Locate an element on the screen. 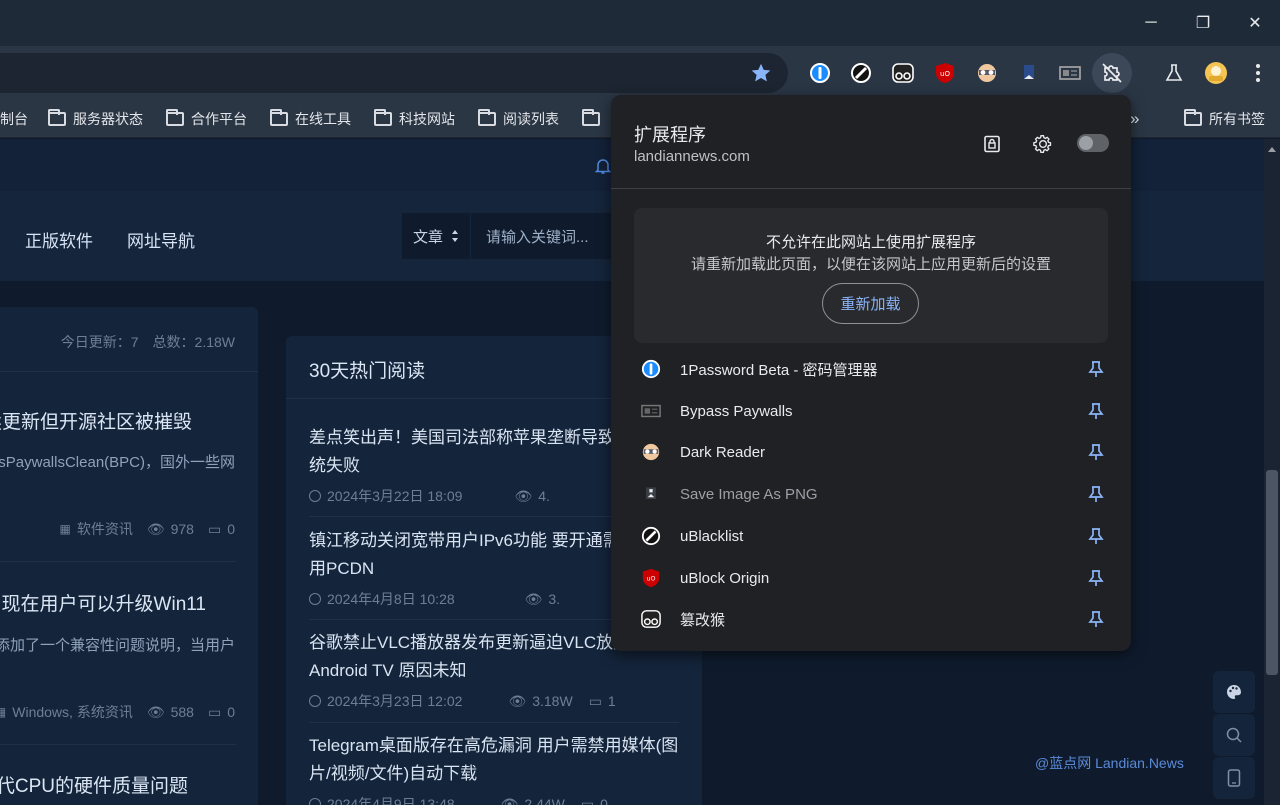 This screenshot has height=805, width=1280. theme-palette-button is located at coordinates (1234, 692).